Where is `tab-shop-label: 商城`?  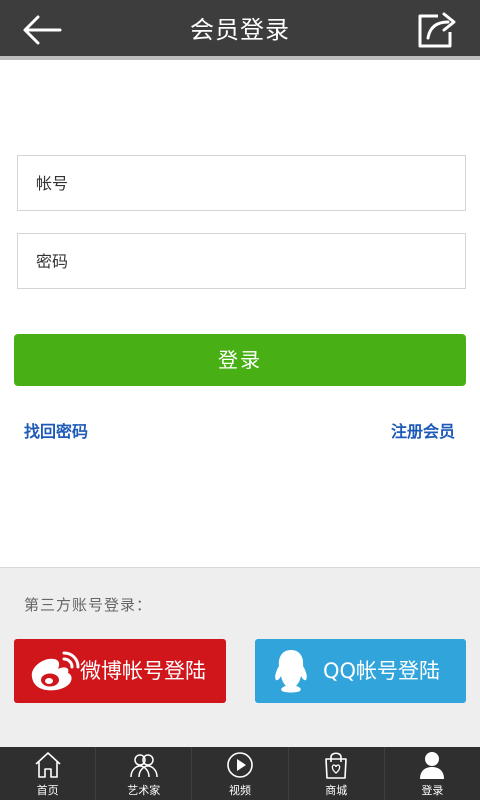 tab-shop-label: 商城 is located at coordinates (336, 790).